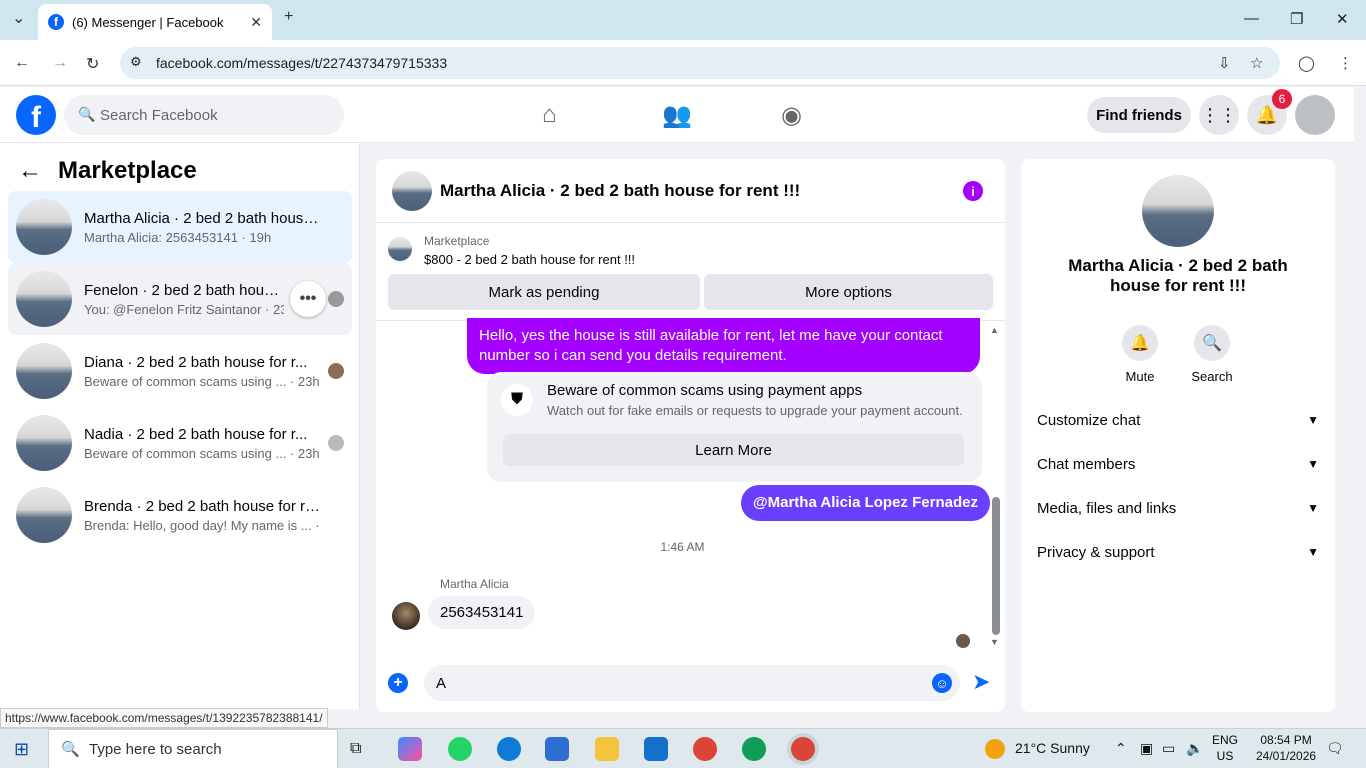 Image resolution: width=1366 pixels, height=768 pixels. Describe the element at coordinates (1342, 19) in the screenshot. I see `window-close-icon: ✕` at that location.